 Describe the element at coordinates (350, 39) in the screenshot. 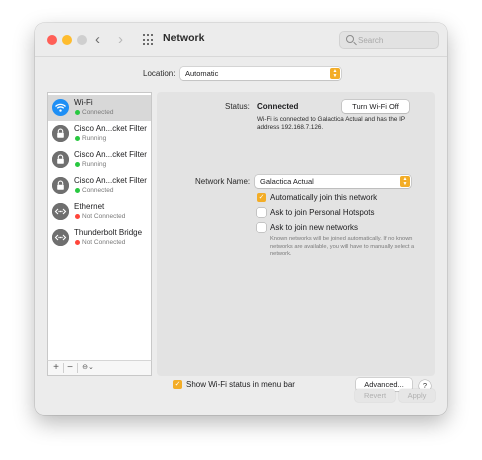

I see `search-icon` at that location.